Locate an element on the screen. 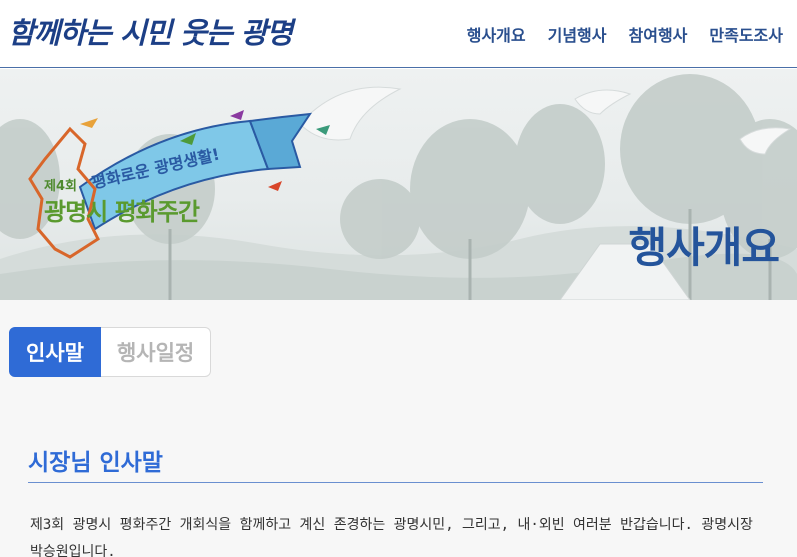  main-nav: 행사개요 기념행사 참여행사 만족도조사 is located at coordinates (625, 34).